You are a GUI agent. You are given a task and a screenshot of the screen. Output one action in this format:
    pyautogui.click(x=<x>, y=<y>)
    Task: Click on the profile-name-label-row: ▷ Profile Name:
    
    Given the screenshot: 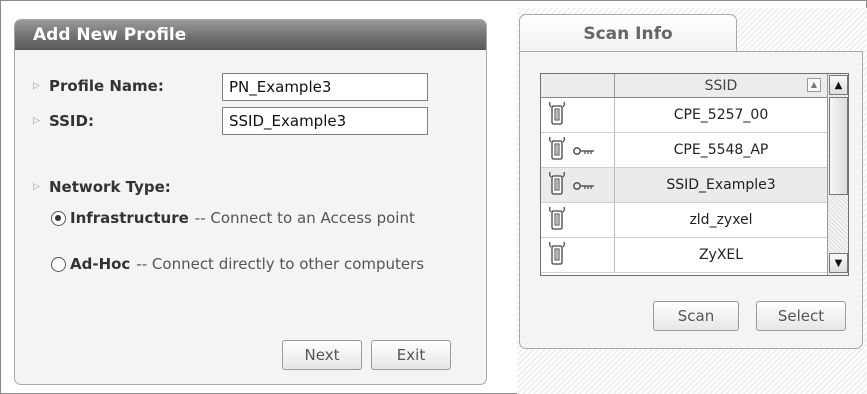 What is the action you would take?
    pyautogui.click(x=98, y=86)
    